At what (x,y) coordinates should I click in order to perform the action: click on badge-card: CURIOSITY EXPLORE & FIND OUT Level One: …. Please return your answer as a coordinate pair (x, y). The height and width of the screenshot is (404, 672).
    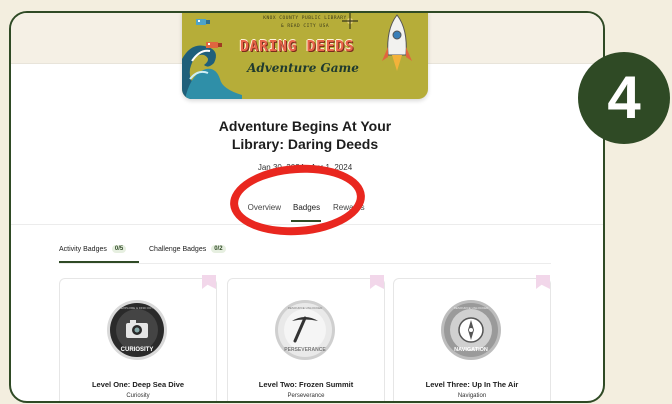
    Looking at the image, I should click on (138, 338).